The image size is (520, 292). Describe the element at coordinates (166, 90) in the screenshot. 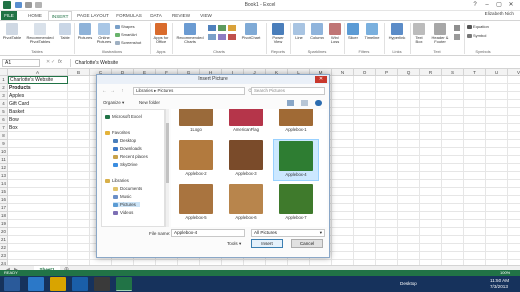

I see `breadcrumb-pictures: Pictures` at that location.